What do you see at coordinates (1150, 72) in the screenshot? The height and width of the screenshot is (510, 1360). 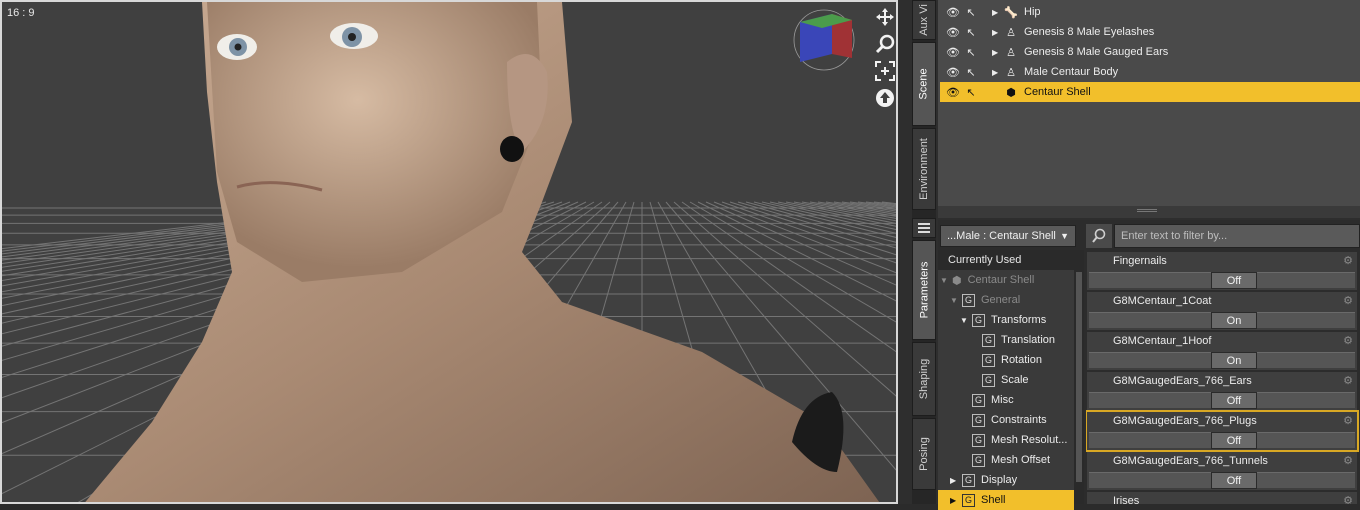 I see `scene-row: 👁 ↖ ▶ ♙ Male Centaur Body` at bounding box center [1150, 72].